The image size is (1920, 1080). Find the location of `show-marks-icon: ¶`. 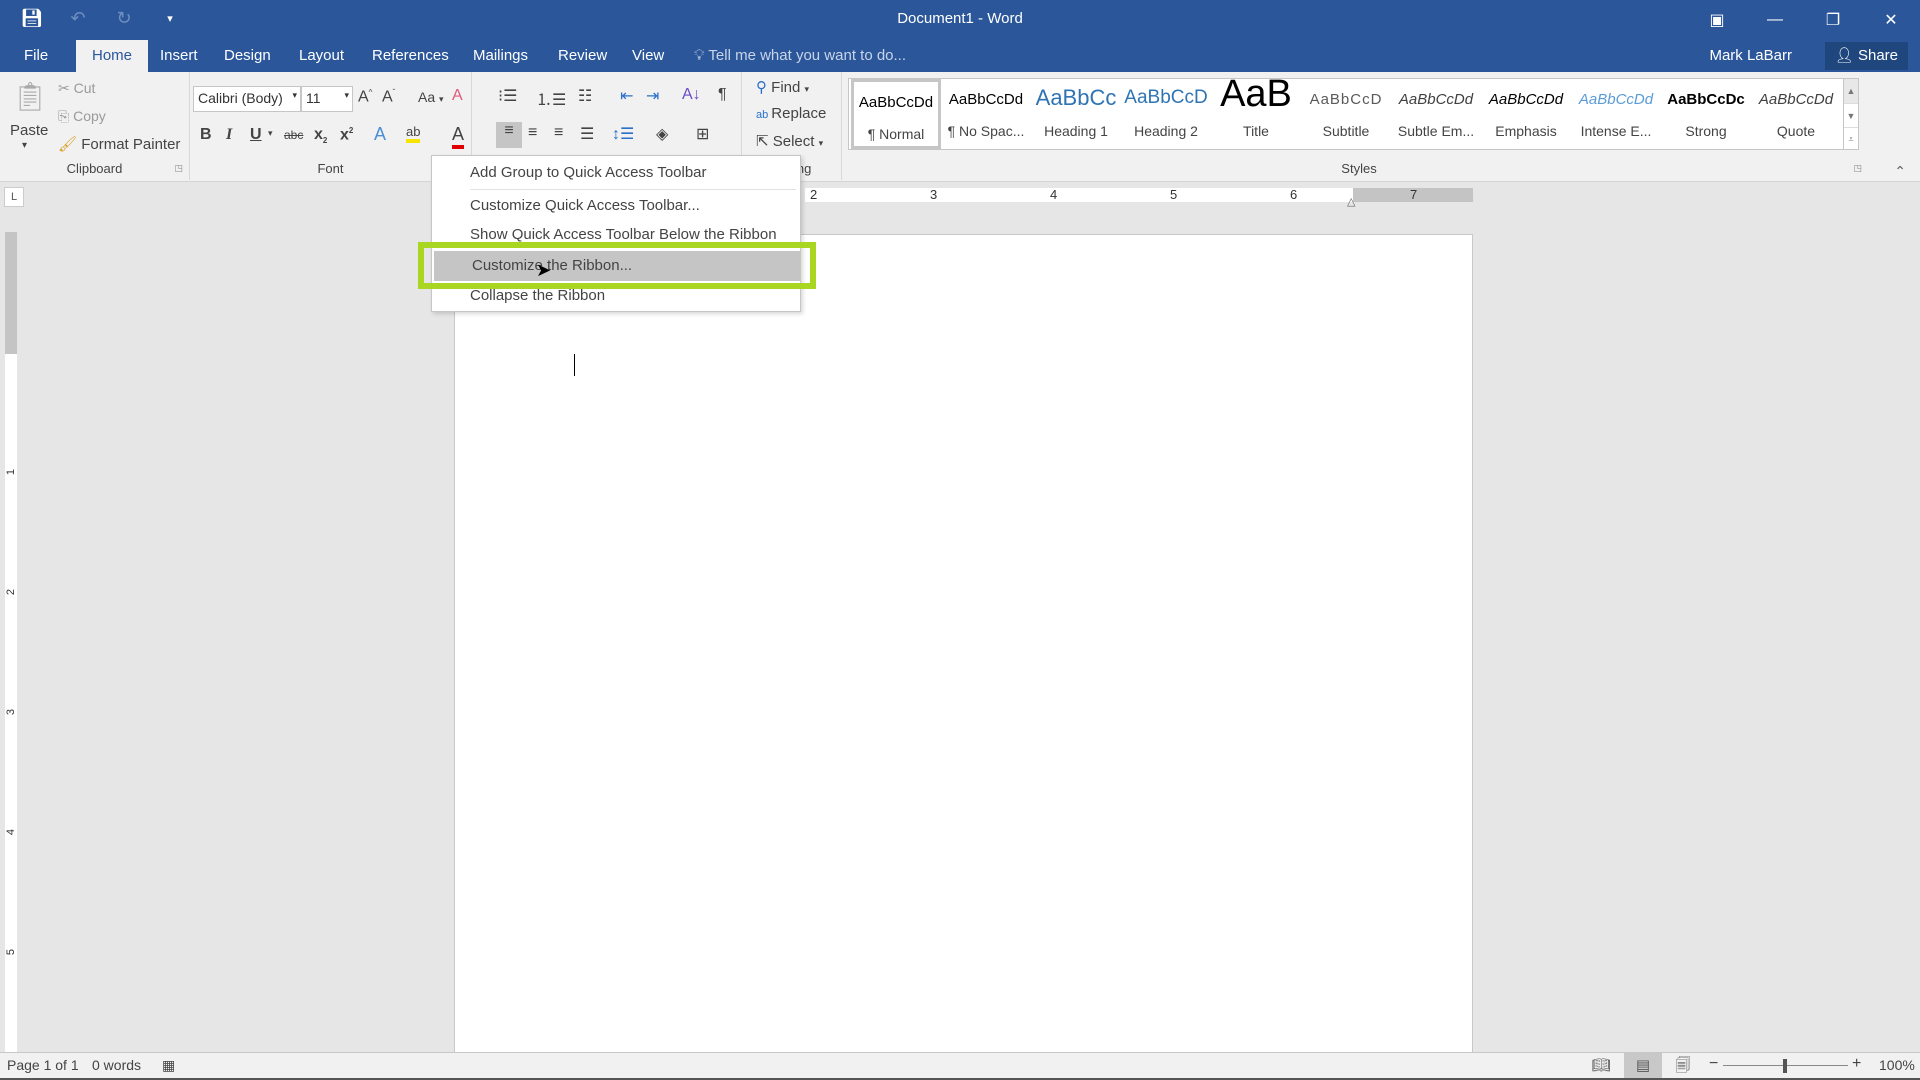

show-marks-icon: ¶ is located at coordinates (722, 95).